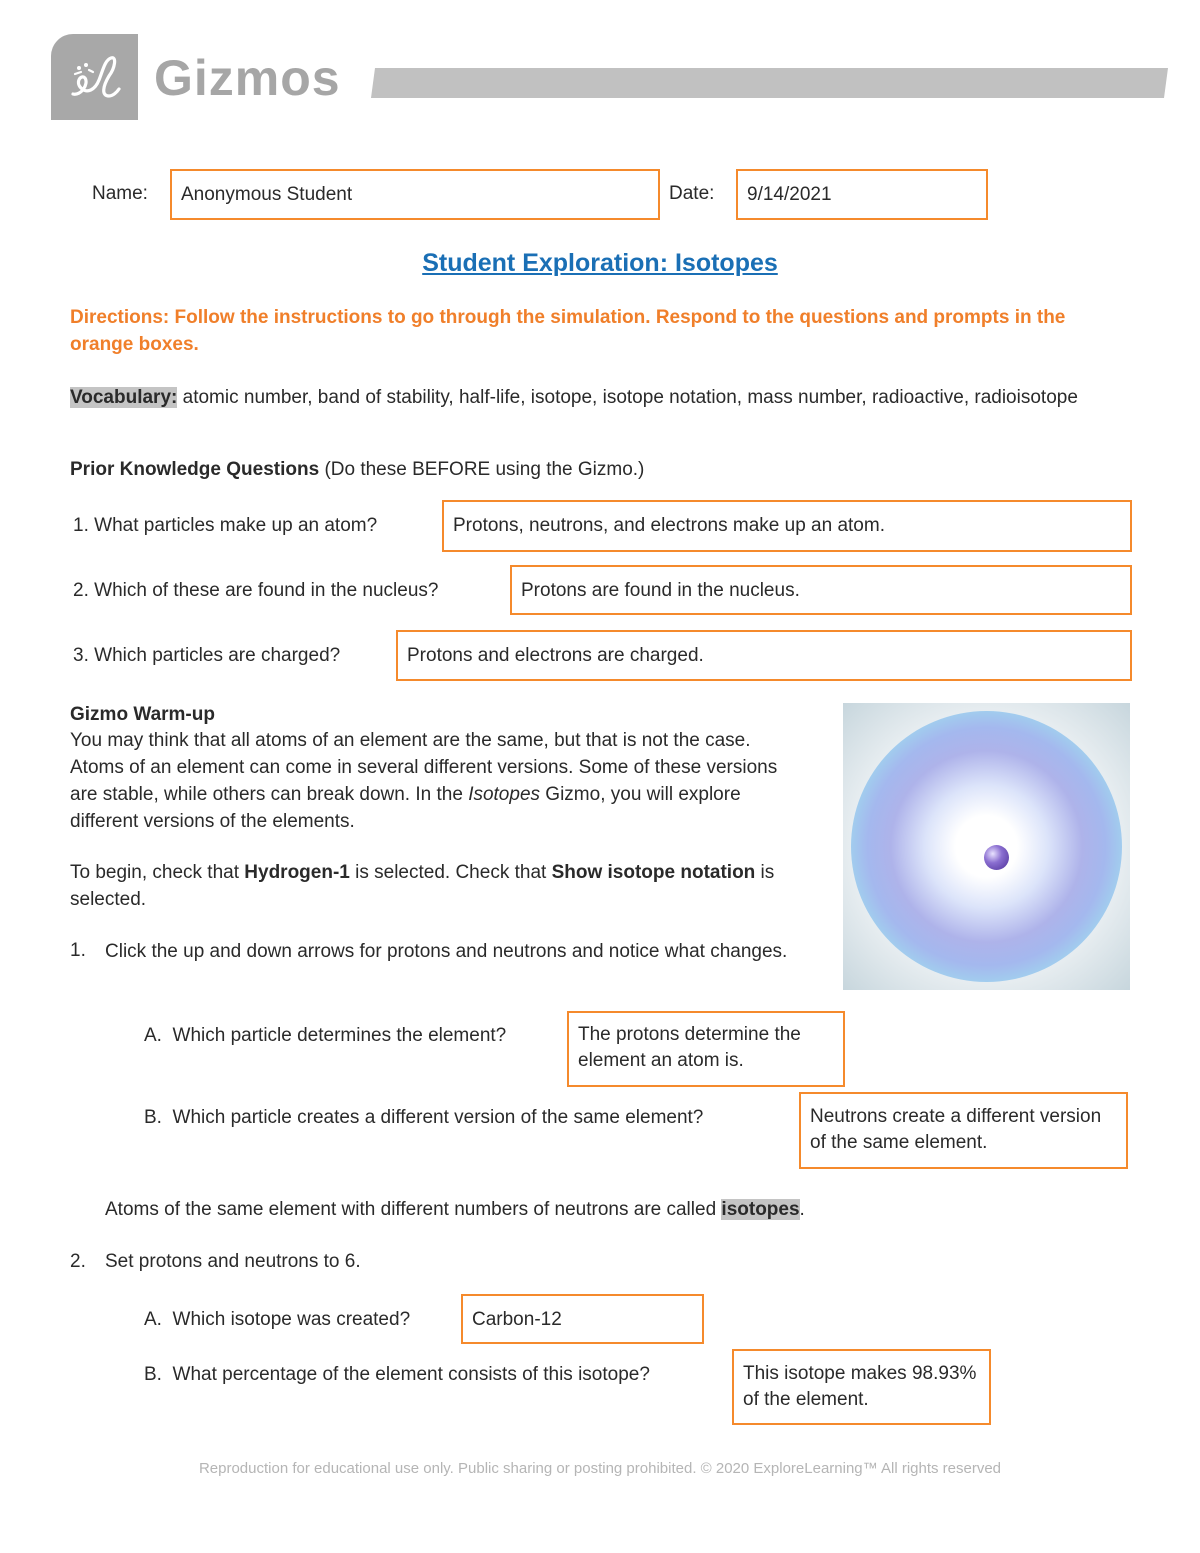 The height and width of the screenshot is (1553, 1200). I want to click on gizmo-name: Isotopes, so click(504, 794).